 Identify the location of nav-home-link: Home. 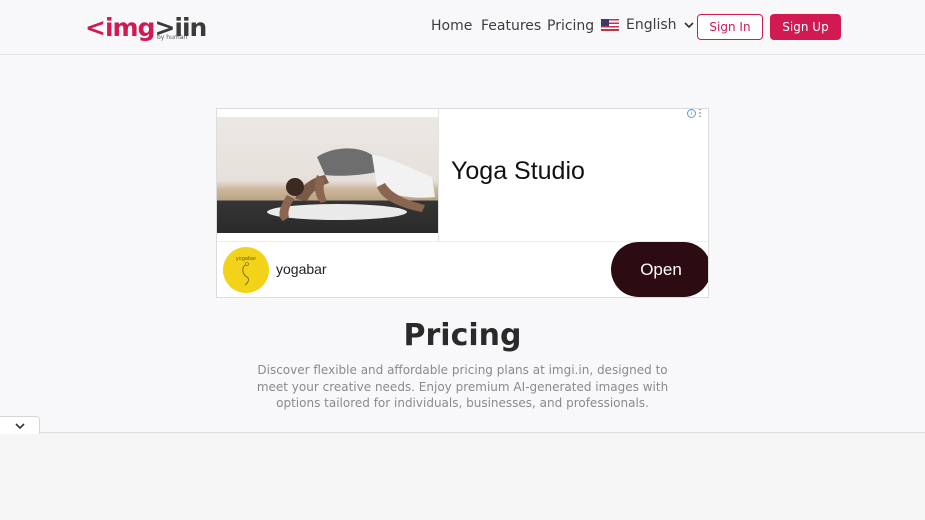
(451, 26).